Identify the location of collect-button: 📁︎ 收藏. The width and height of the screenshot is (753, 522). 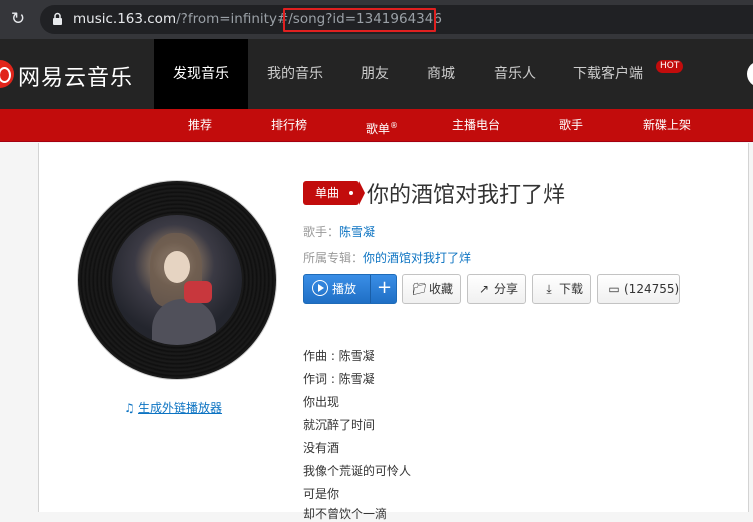
(431, 289).